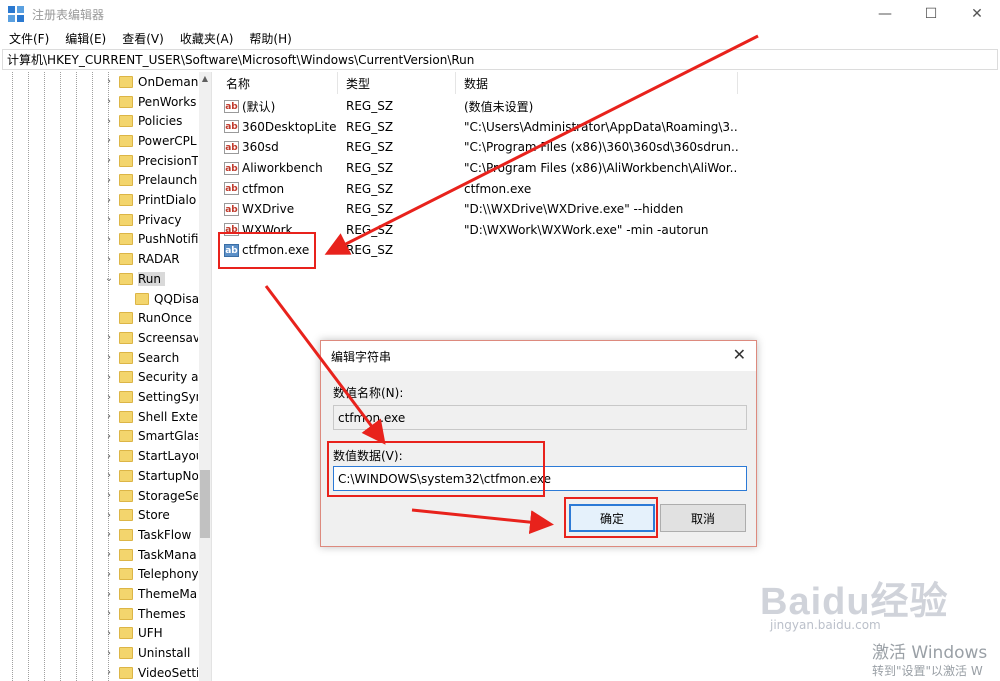 The height and width of the screenshot is (681, 1000). I want to click on tree-item: › PowerCPL, so click(100, 141).